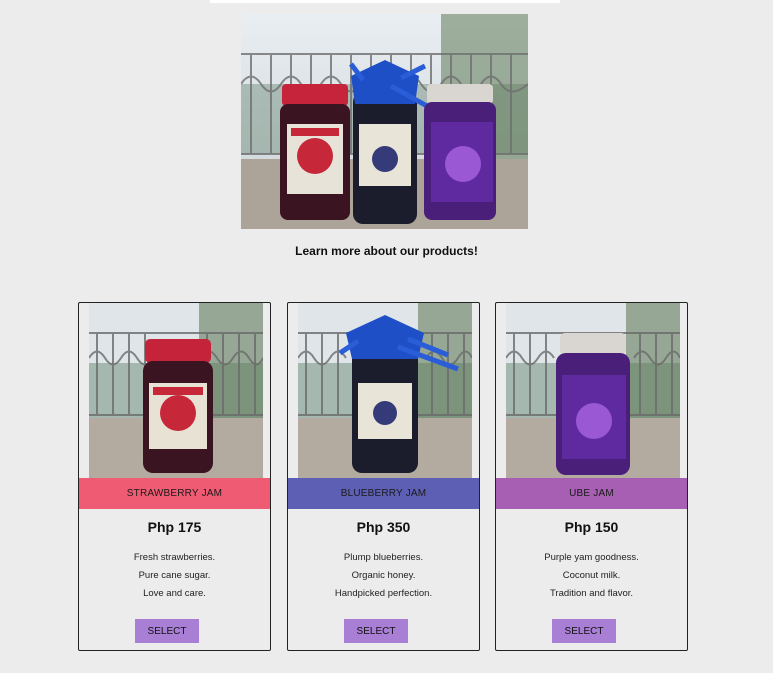 This screenshot has width=773, height=673. I want to click on product-name: BLUEBERRY JAM, so click(383, 493).